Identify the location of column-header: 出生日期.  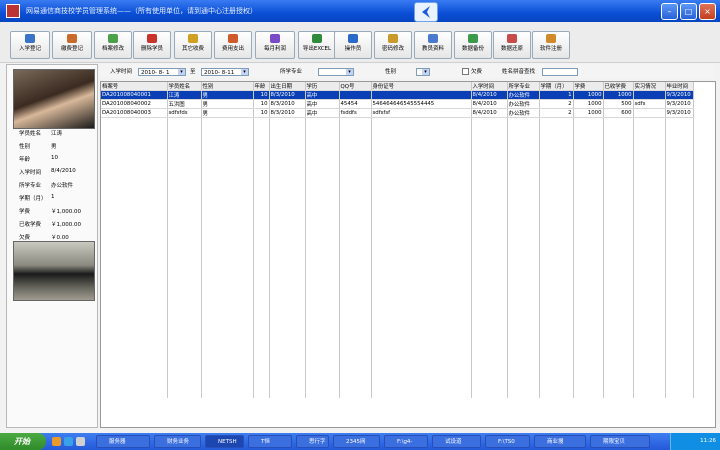
(287, 86).